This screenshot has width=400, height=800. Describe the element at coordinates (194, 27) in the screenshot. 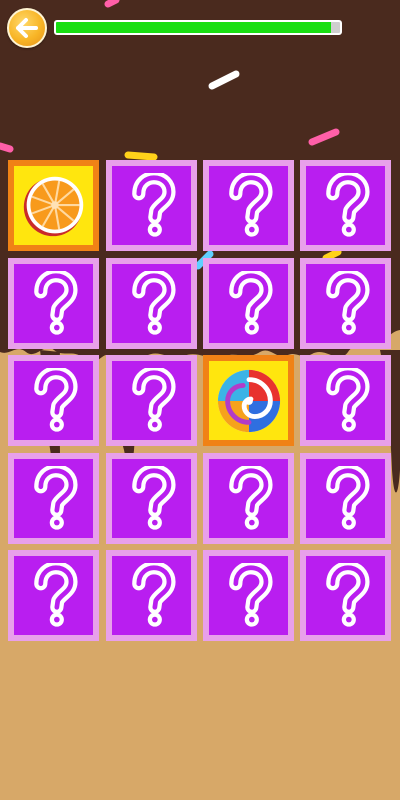

I see `progress-bar-fill` at that location.